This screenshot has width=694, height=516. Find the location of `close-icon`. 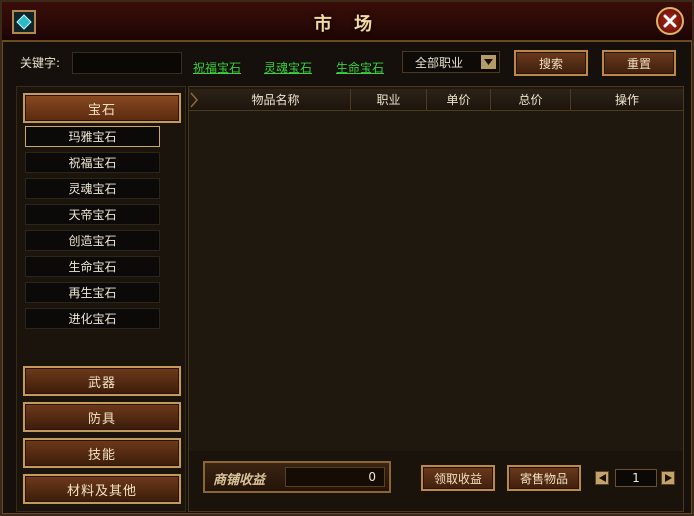

close-icon is located at coordinates (670, 21).